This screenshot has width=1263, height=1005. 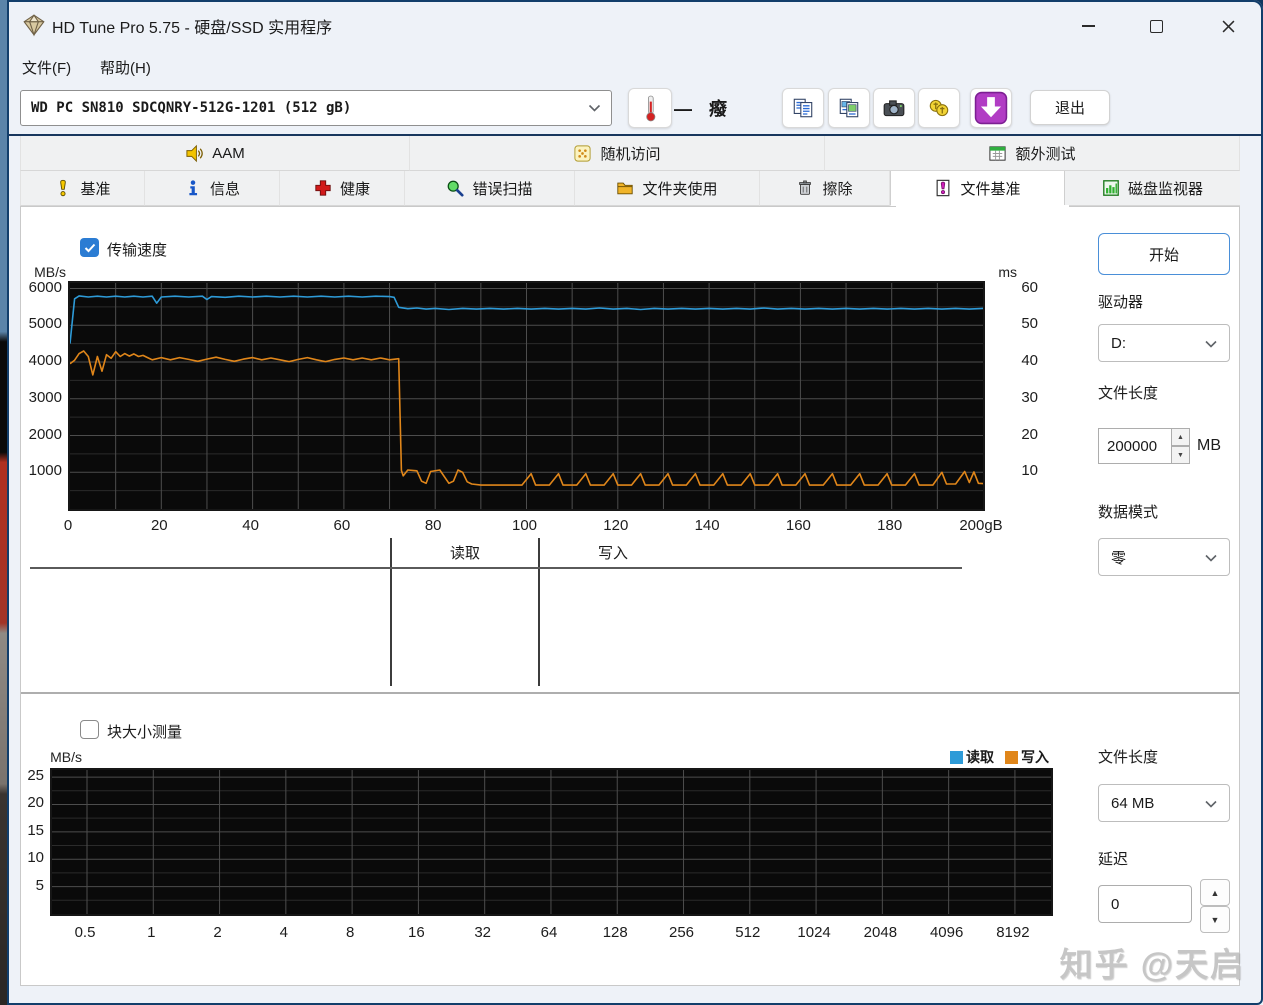 What do you see at coordinates (316, 108) in the screenshot?
I see `drive-select: WD PC SN810 SDCQNRY-512G-1201 (512 gB)` at bounding box center [316, 108].